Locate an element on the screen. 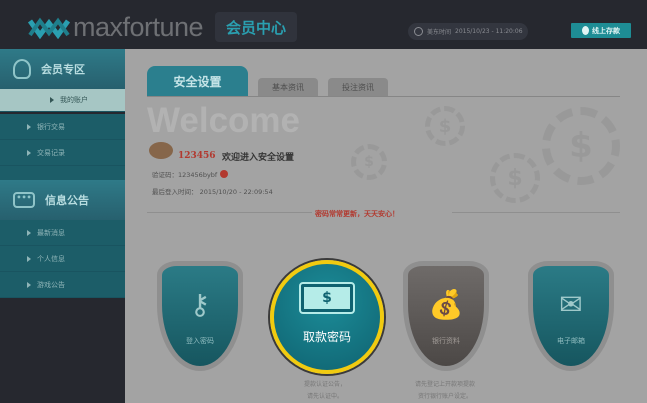  verify-code: 验证码：123456bybf is located at coordinates (185, 175).